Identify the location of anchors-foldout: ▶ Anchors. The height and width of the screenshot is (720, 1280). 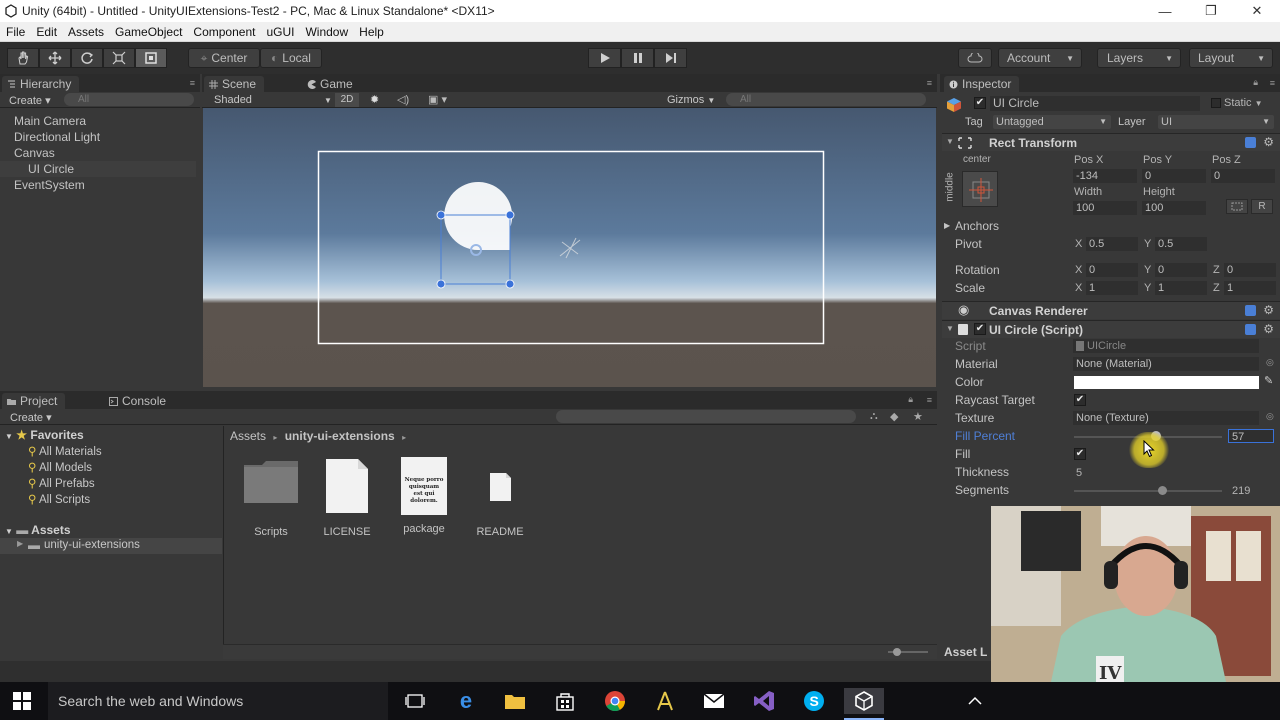
(971, 226).